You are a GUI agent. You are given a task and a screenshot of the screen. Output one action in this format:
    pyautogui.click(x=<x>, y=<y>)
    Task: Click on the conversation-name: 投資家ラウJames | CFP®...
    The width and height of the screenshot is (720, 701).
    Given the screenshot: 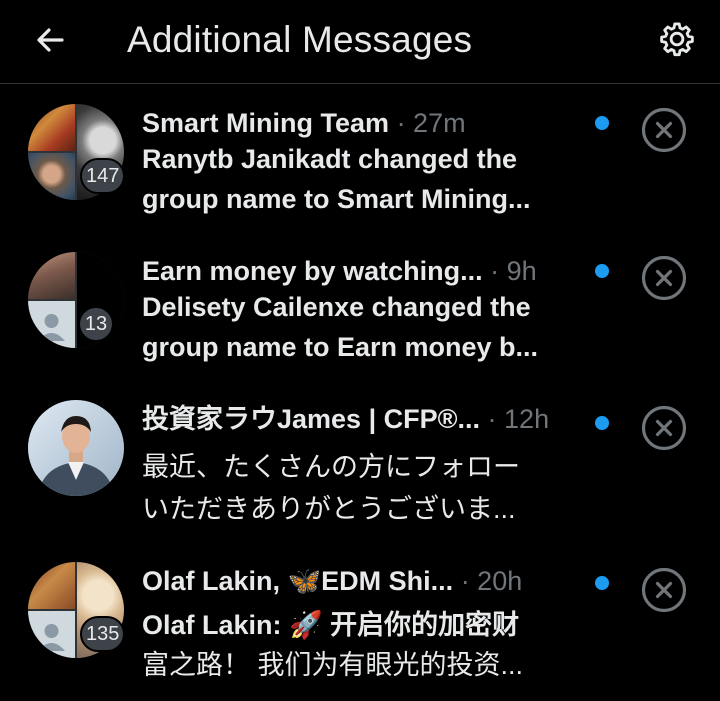 What is the action you would take?
    pyautogui.click(x=311, y=419)
    